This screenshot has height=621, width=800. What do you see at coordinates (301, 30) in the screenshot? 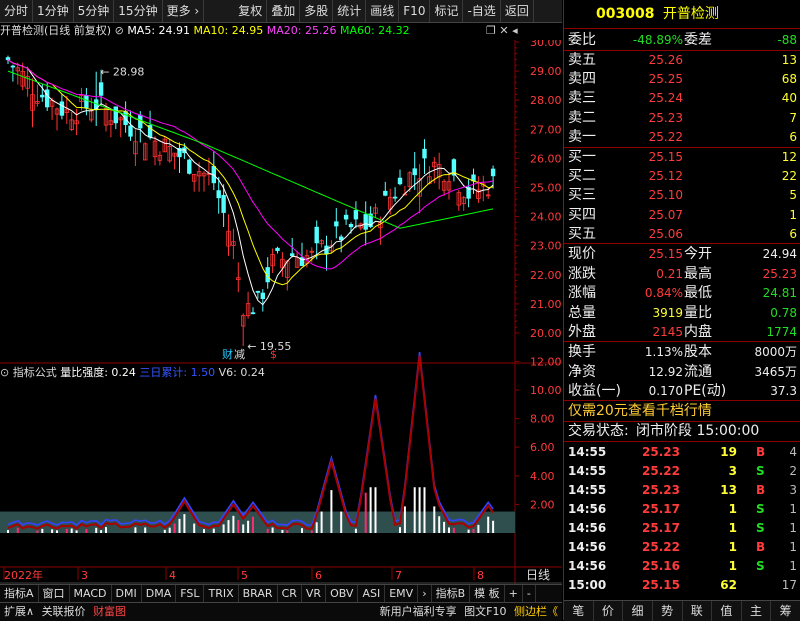
I see `ma20-label: MA20: 25.26` at bounding box center [301, 30].